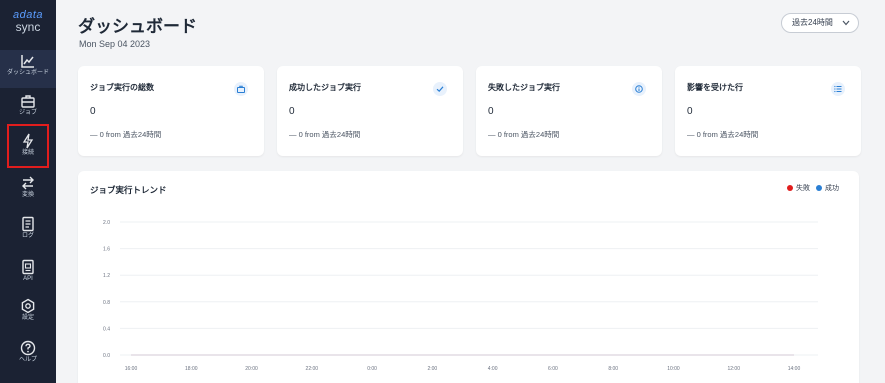  Describe the element at coordinates (28, 146) in the screenshot. I see `highlight-box` at that location.